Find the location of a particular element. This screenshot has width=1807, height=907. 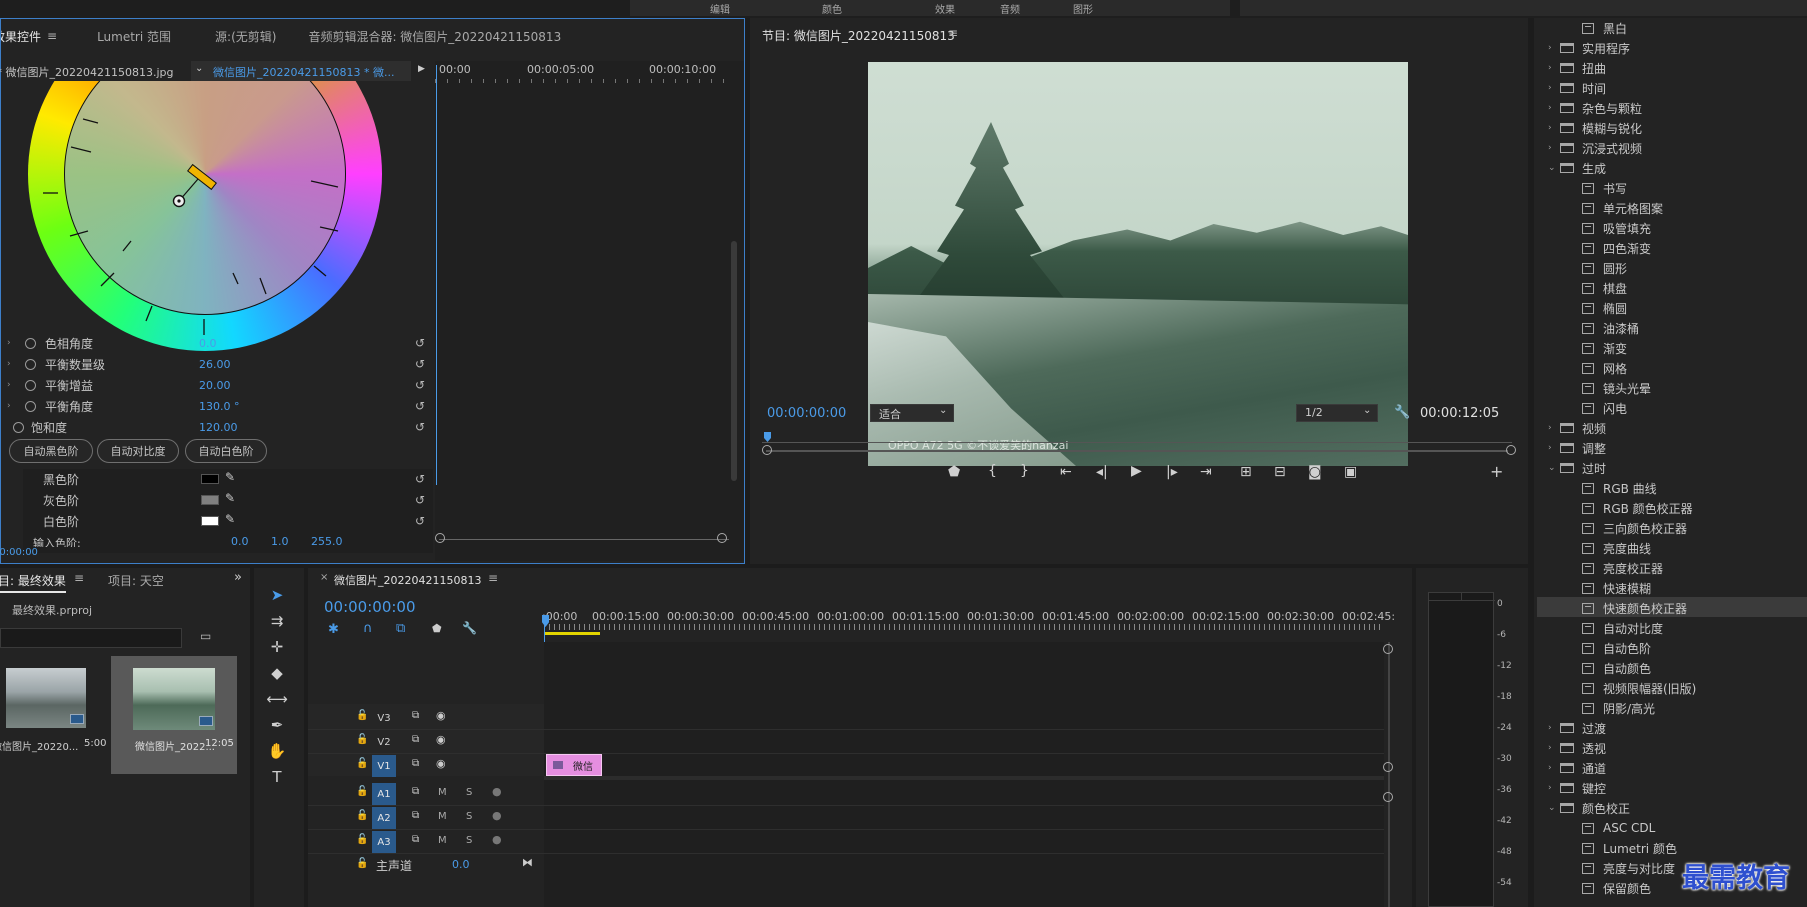

ripple-edit-tool-icon: ✛ is located at coordinates (277, 647).